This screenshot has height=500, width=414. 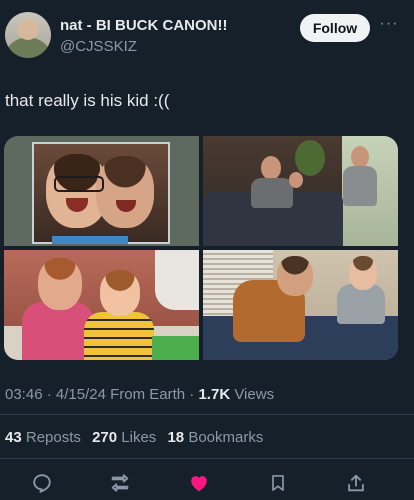 What do you see at coordinates (389, 25) in the screenshot?
I see `more-options-icon: ···` at bounding box center [389, 25].